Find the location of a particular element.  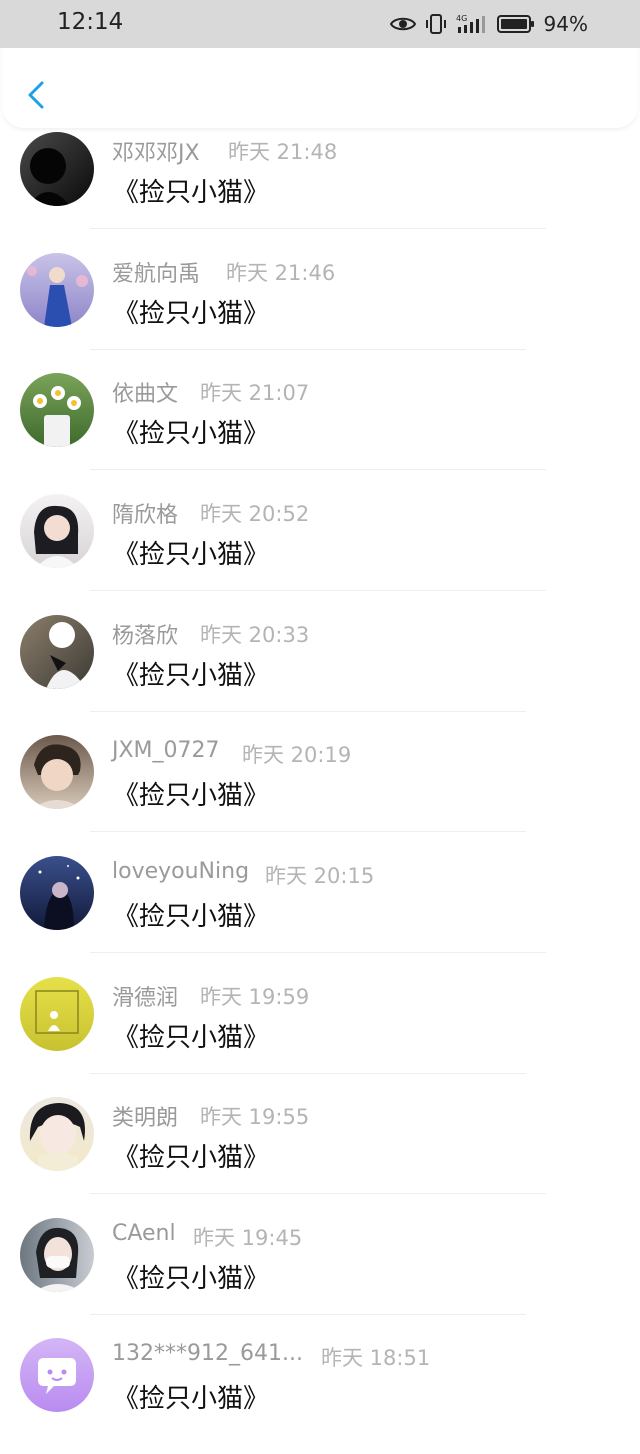

comment-time: 昨天 20:15 is located at coordinates (320, 876).